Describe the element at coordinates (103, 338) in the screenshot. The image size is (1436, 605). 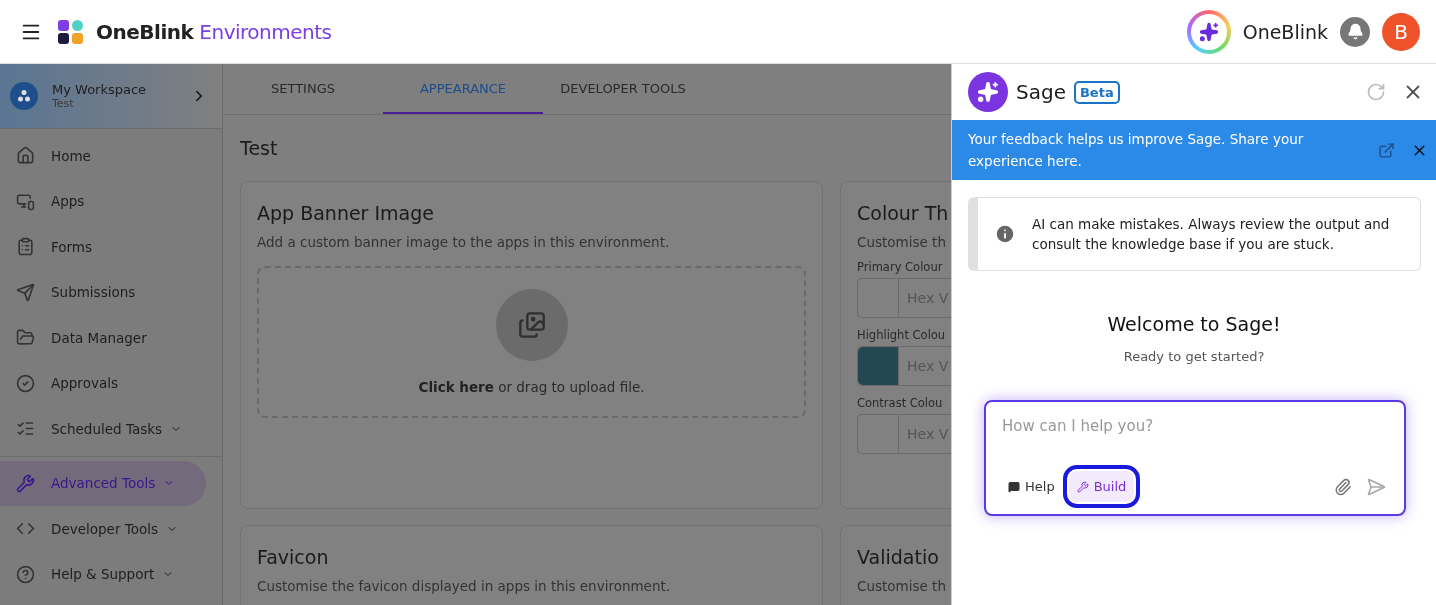
I see `sidebar-item: Data Manager` at that location.